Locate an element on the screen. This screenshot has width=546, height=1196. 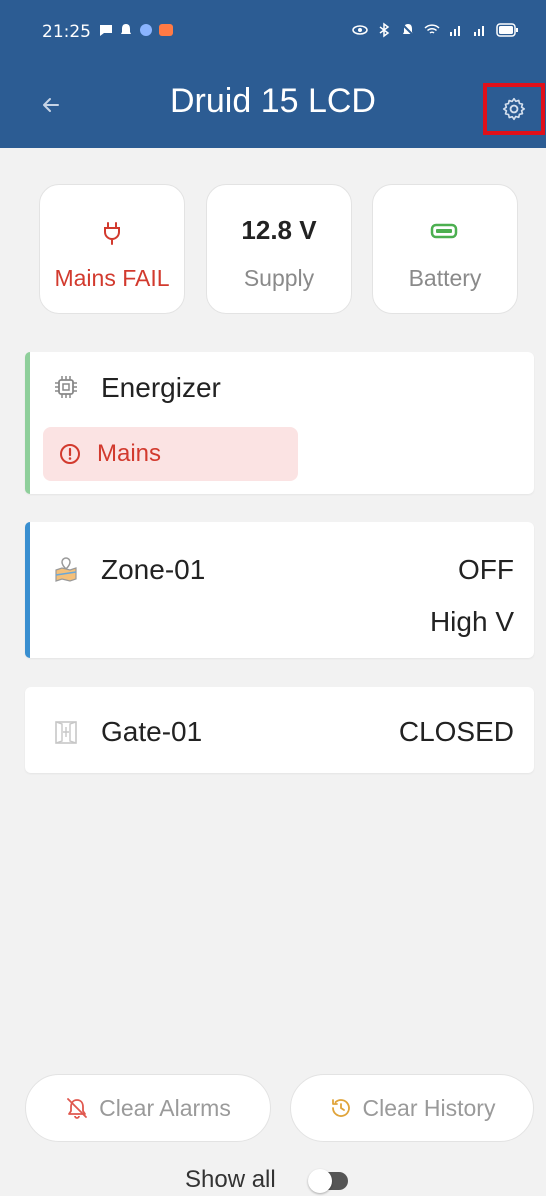
app-bar: 21:25 Druid 15 LCD is located at coordinates (273, 74).